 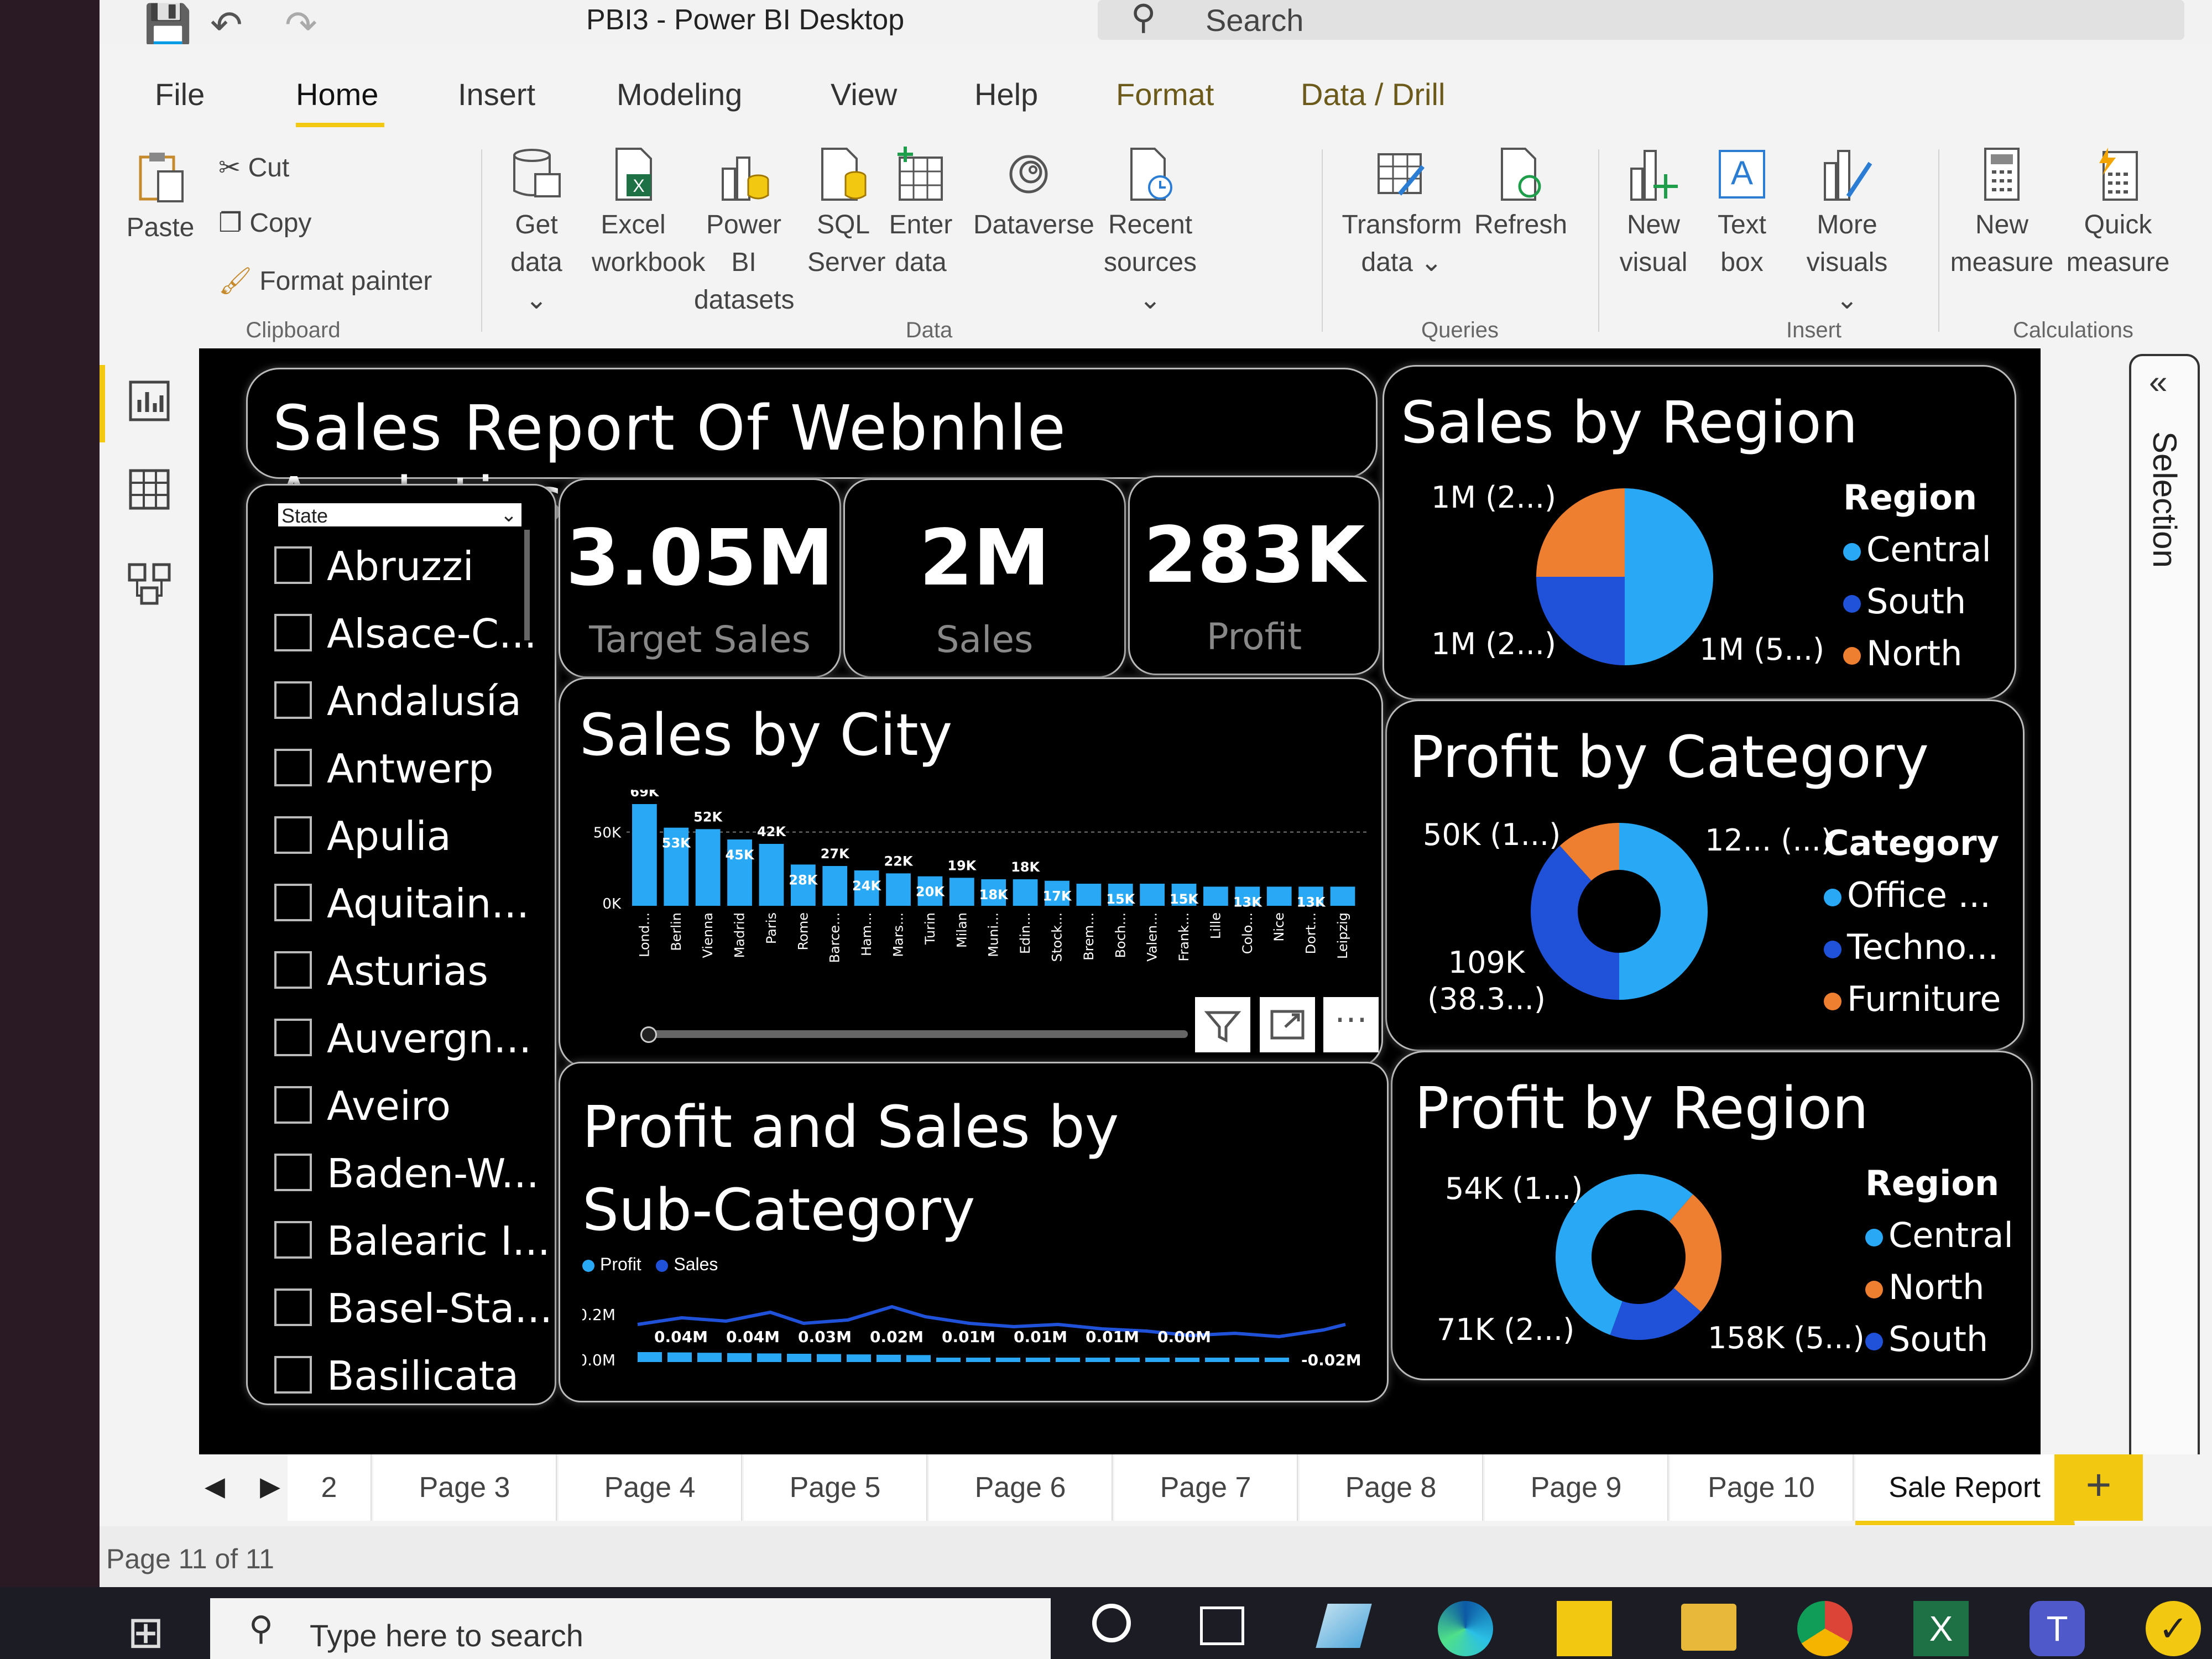 I want to click on refresh-button: Refresh, so click(x=1520, y=196).